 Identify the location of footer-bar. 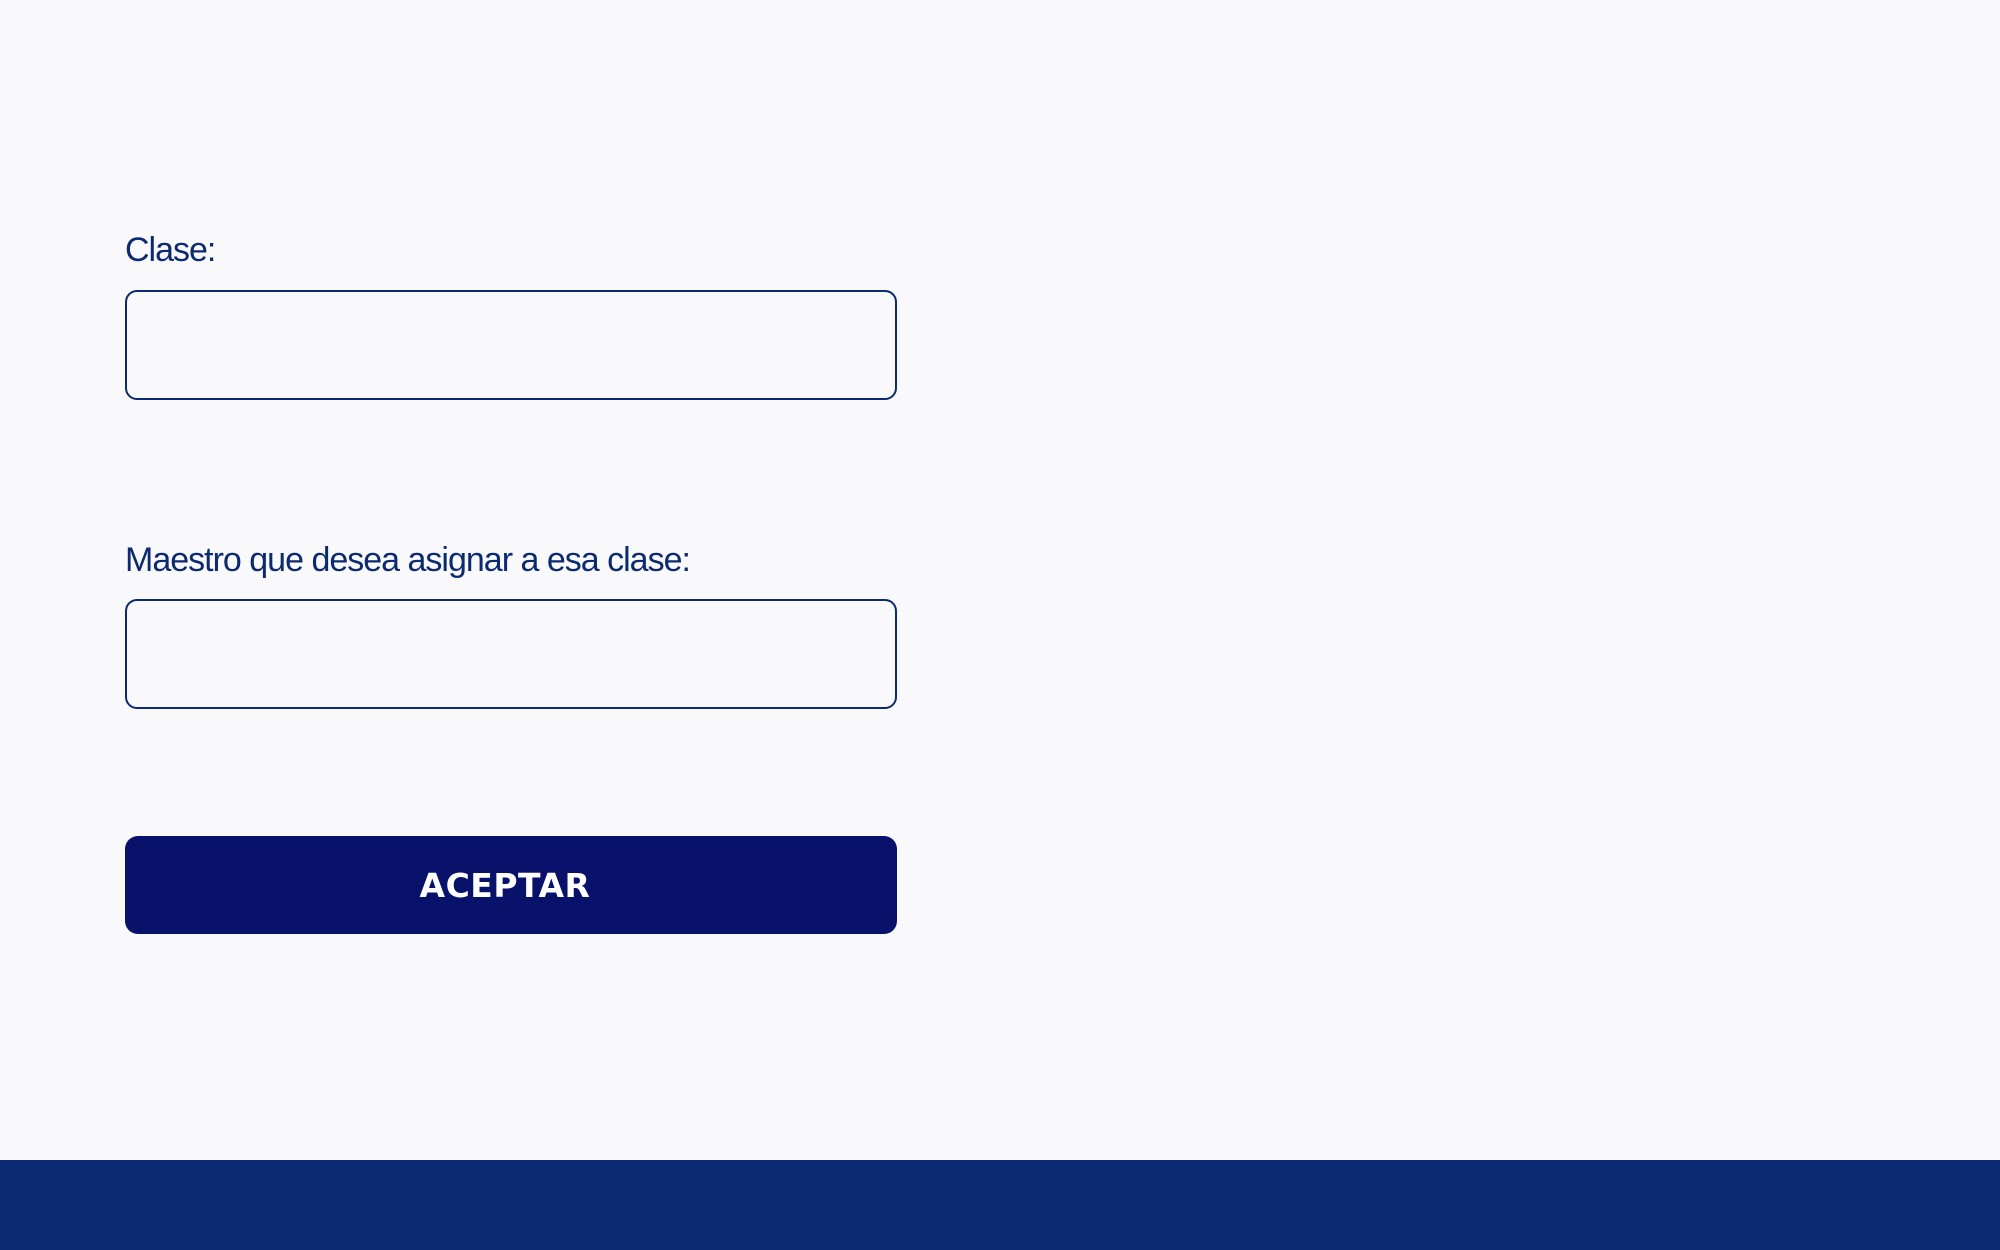
(1000, 1205).